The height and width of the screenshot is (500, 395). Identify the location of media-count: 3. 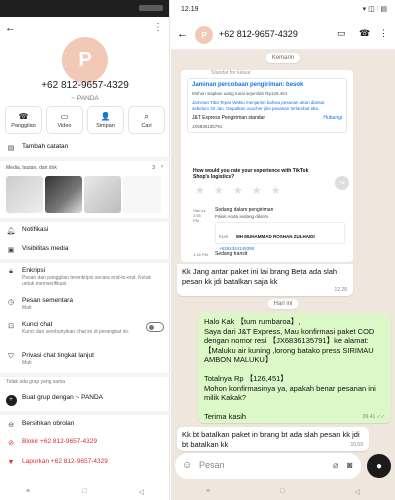
(153, 168).